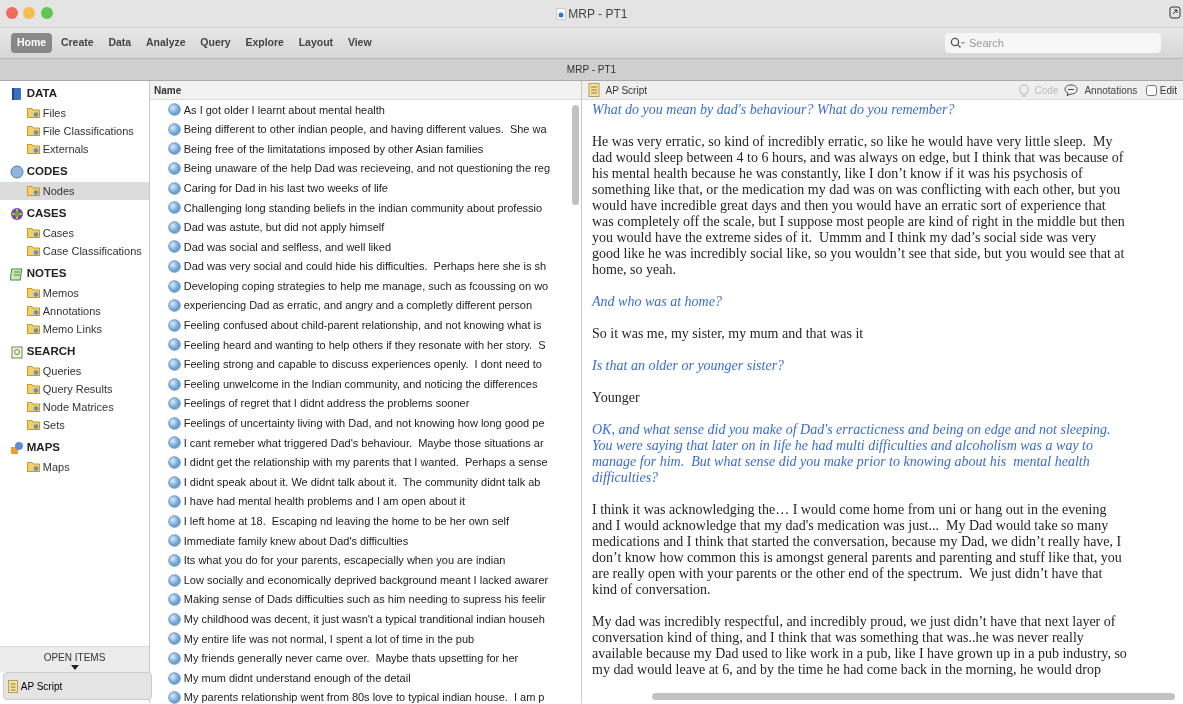 The width and height of the screenshot is (1183, 704). Describe the element at coordinates (365, 501) in the screenshot. I see `node-row: I have had mental health problems and I am open about it` at that location.